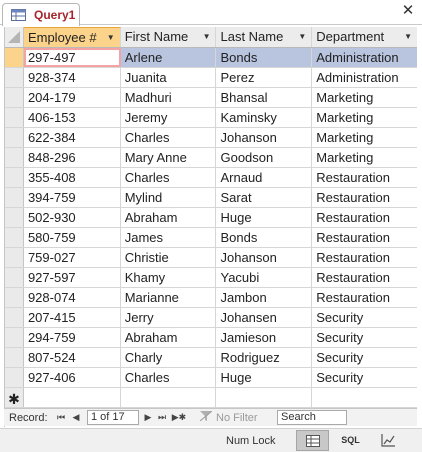 The height and width of the screenshot is (452, 422). Describe the element at coordinates (264, 57) in the screenshot. I see `cell-last-name: Bonds` at that location.